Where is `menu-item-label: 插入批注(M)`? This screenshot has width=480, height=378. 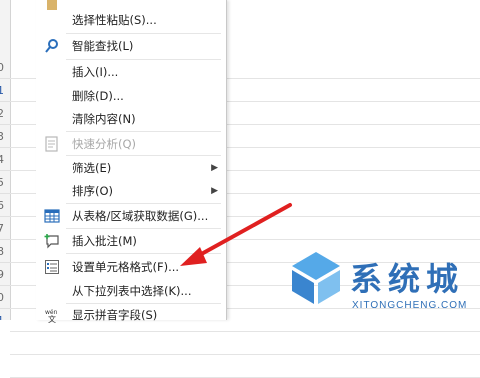
menu-item-label: 插入批注(M) is located at coordinates (104, 241).